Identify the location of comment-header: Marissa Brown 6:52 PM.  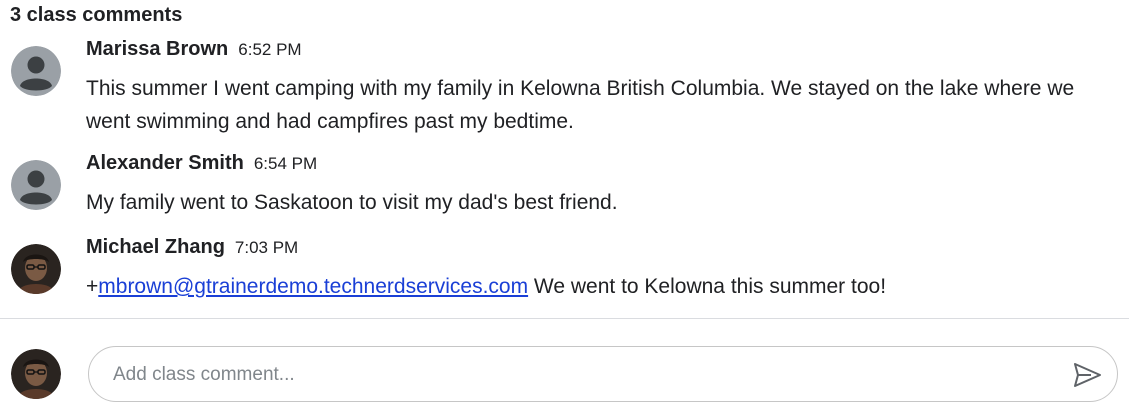
(194, 49).